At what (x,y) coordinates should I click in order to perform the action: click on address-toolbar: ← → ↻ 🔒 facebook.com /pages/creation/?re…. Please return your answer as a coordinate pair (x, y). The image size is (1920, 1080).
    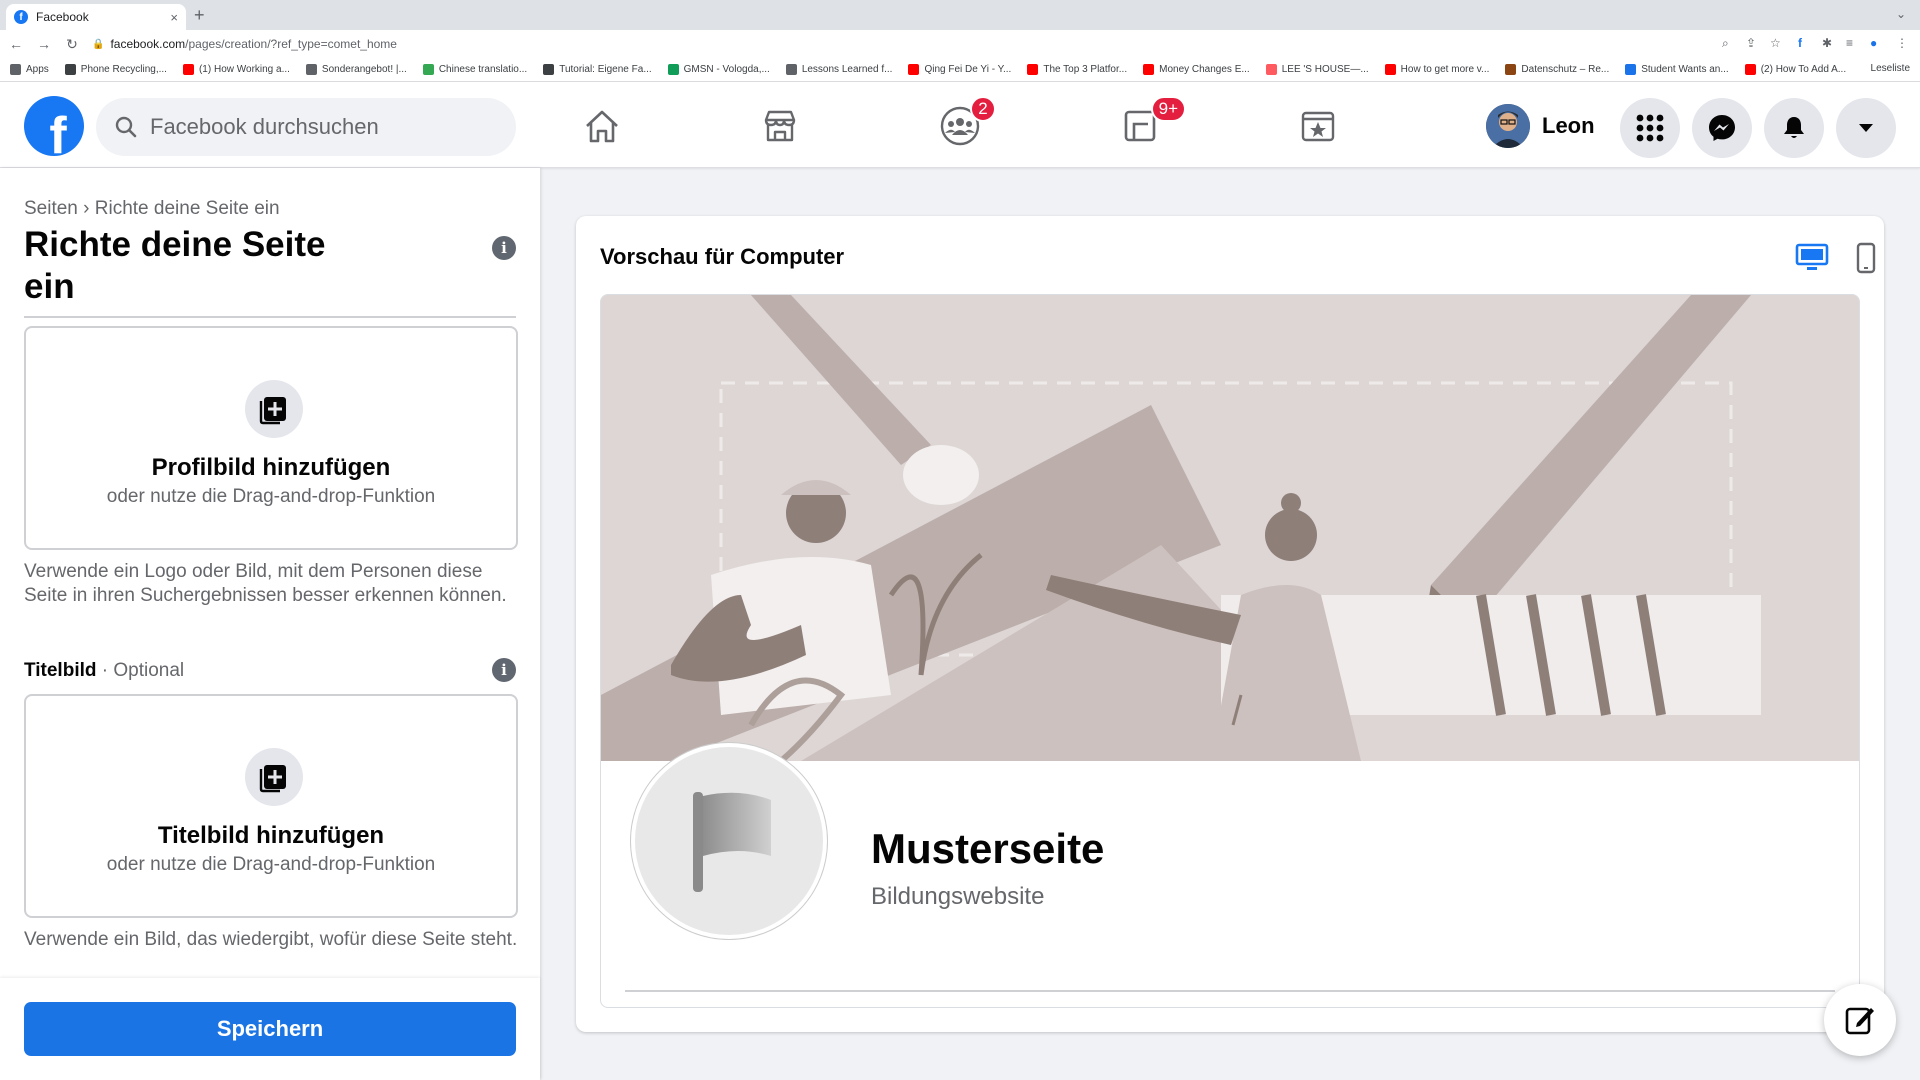
    Looking at the image, I should click on (960, 44).